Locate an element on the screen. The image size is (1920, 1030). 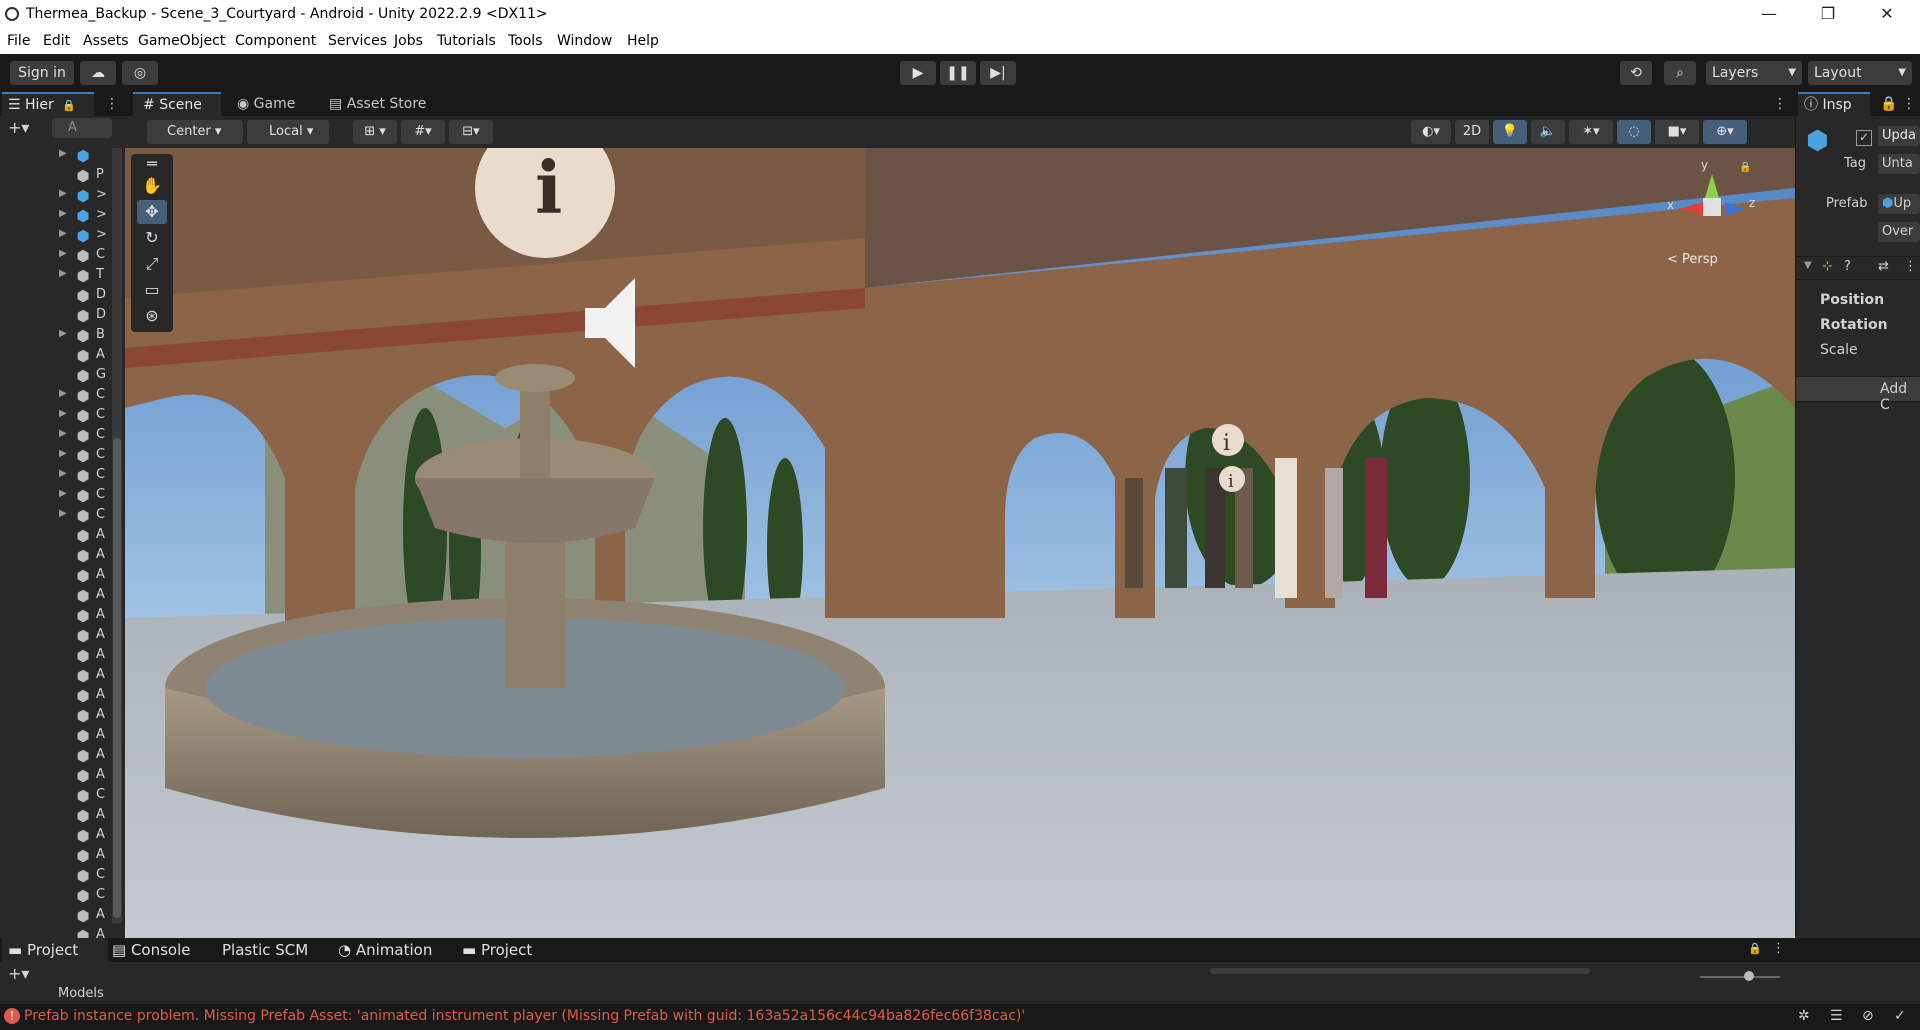
menu-gameobject: GameObject is located at coordinates (181, 41).